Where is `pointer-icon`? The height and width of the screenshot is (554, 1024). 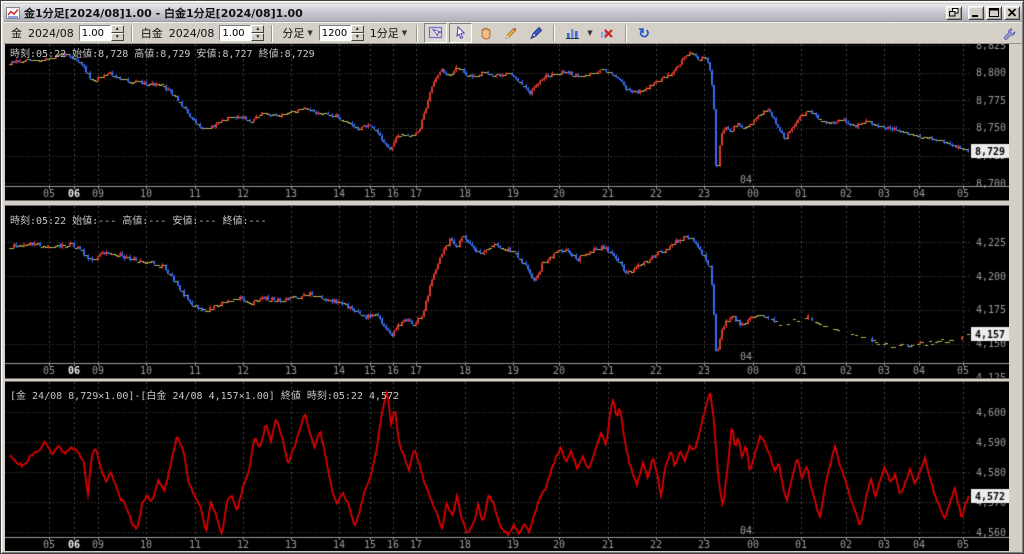 pointer-icon is located at coordinates (460, 32).